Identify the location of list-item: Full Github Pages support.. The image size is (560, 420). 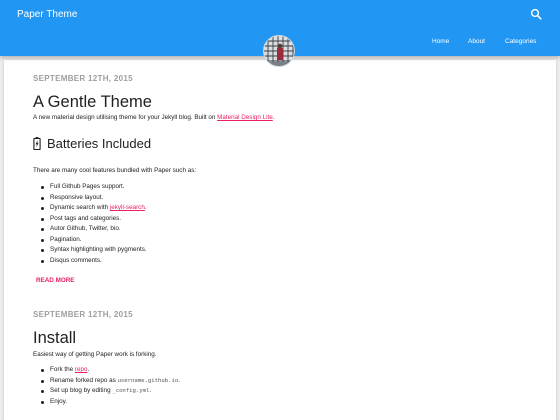
(94, 187).